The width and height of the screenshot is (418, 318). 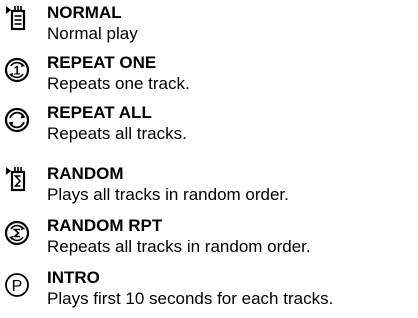 I want to click on mode-title: INTRO, so click(x=73, y=277).